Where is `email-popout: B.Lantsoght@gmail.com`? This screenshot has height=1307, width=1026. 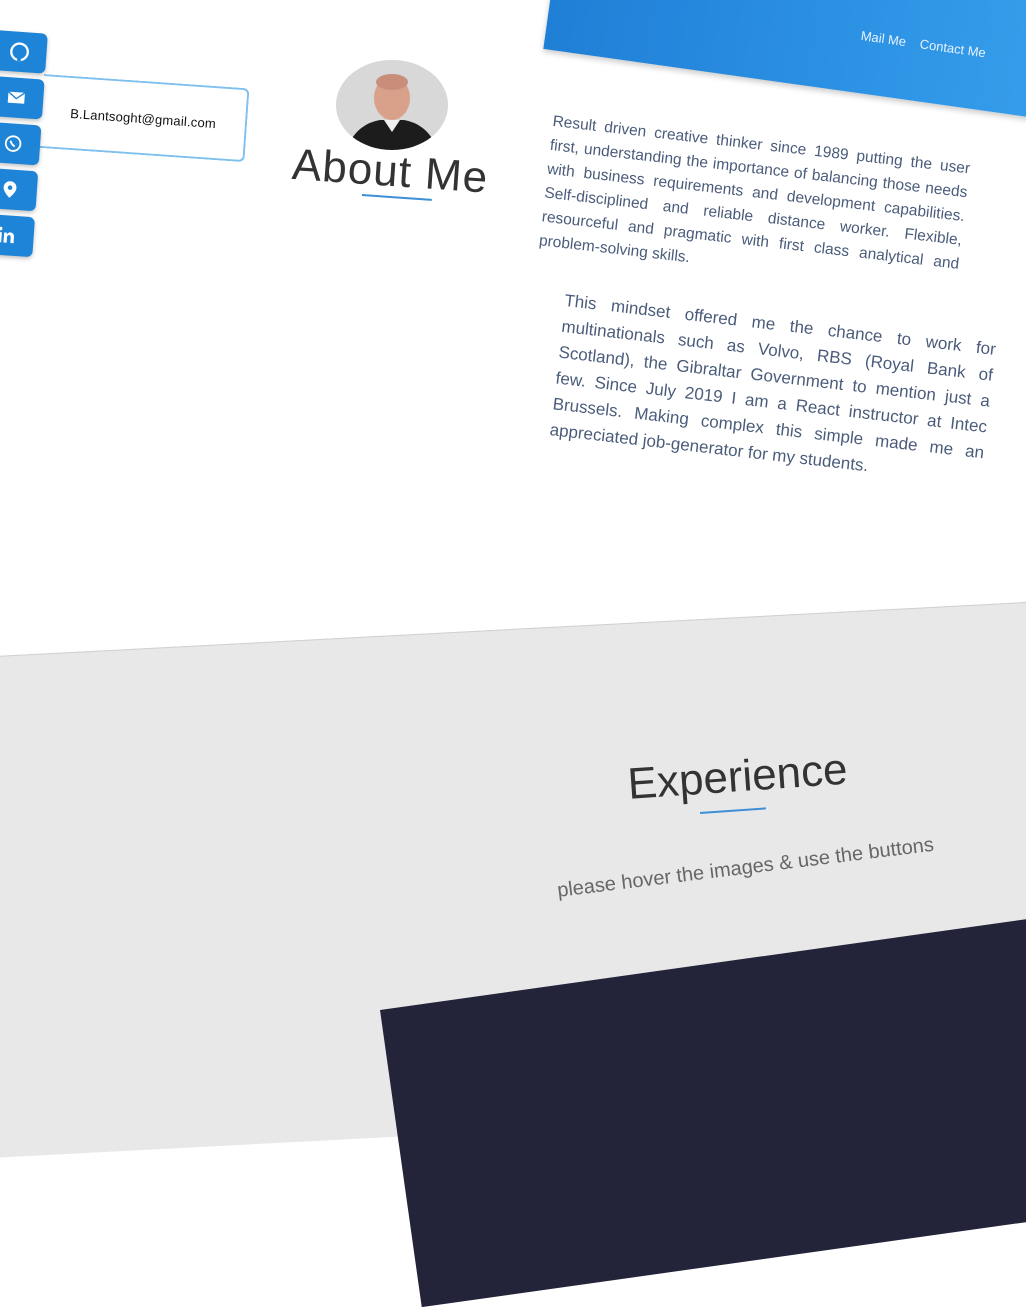 email-popout: B.Lantsoght@gmail.com is located at coordinates (144, 118).